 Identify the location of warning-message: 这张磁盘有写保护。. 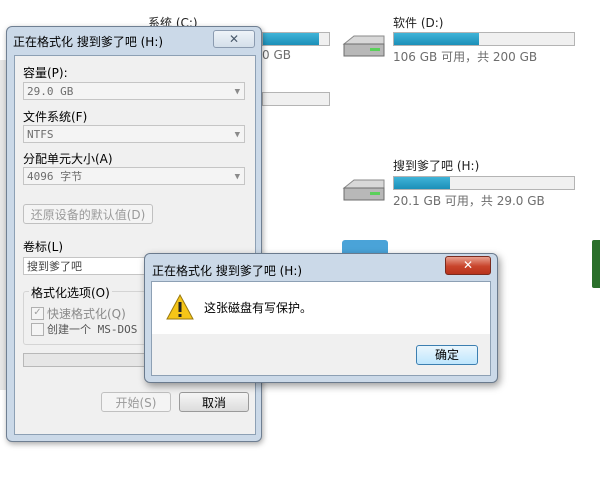
(258, 308).